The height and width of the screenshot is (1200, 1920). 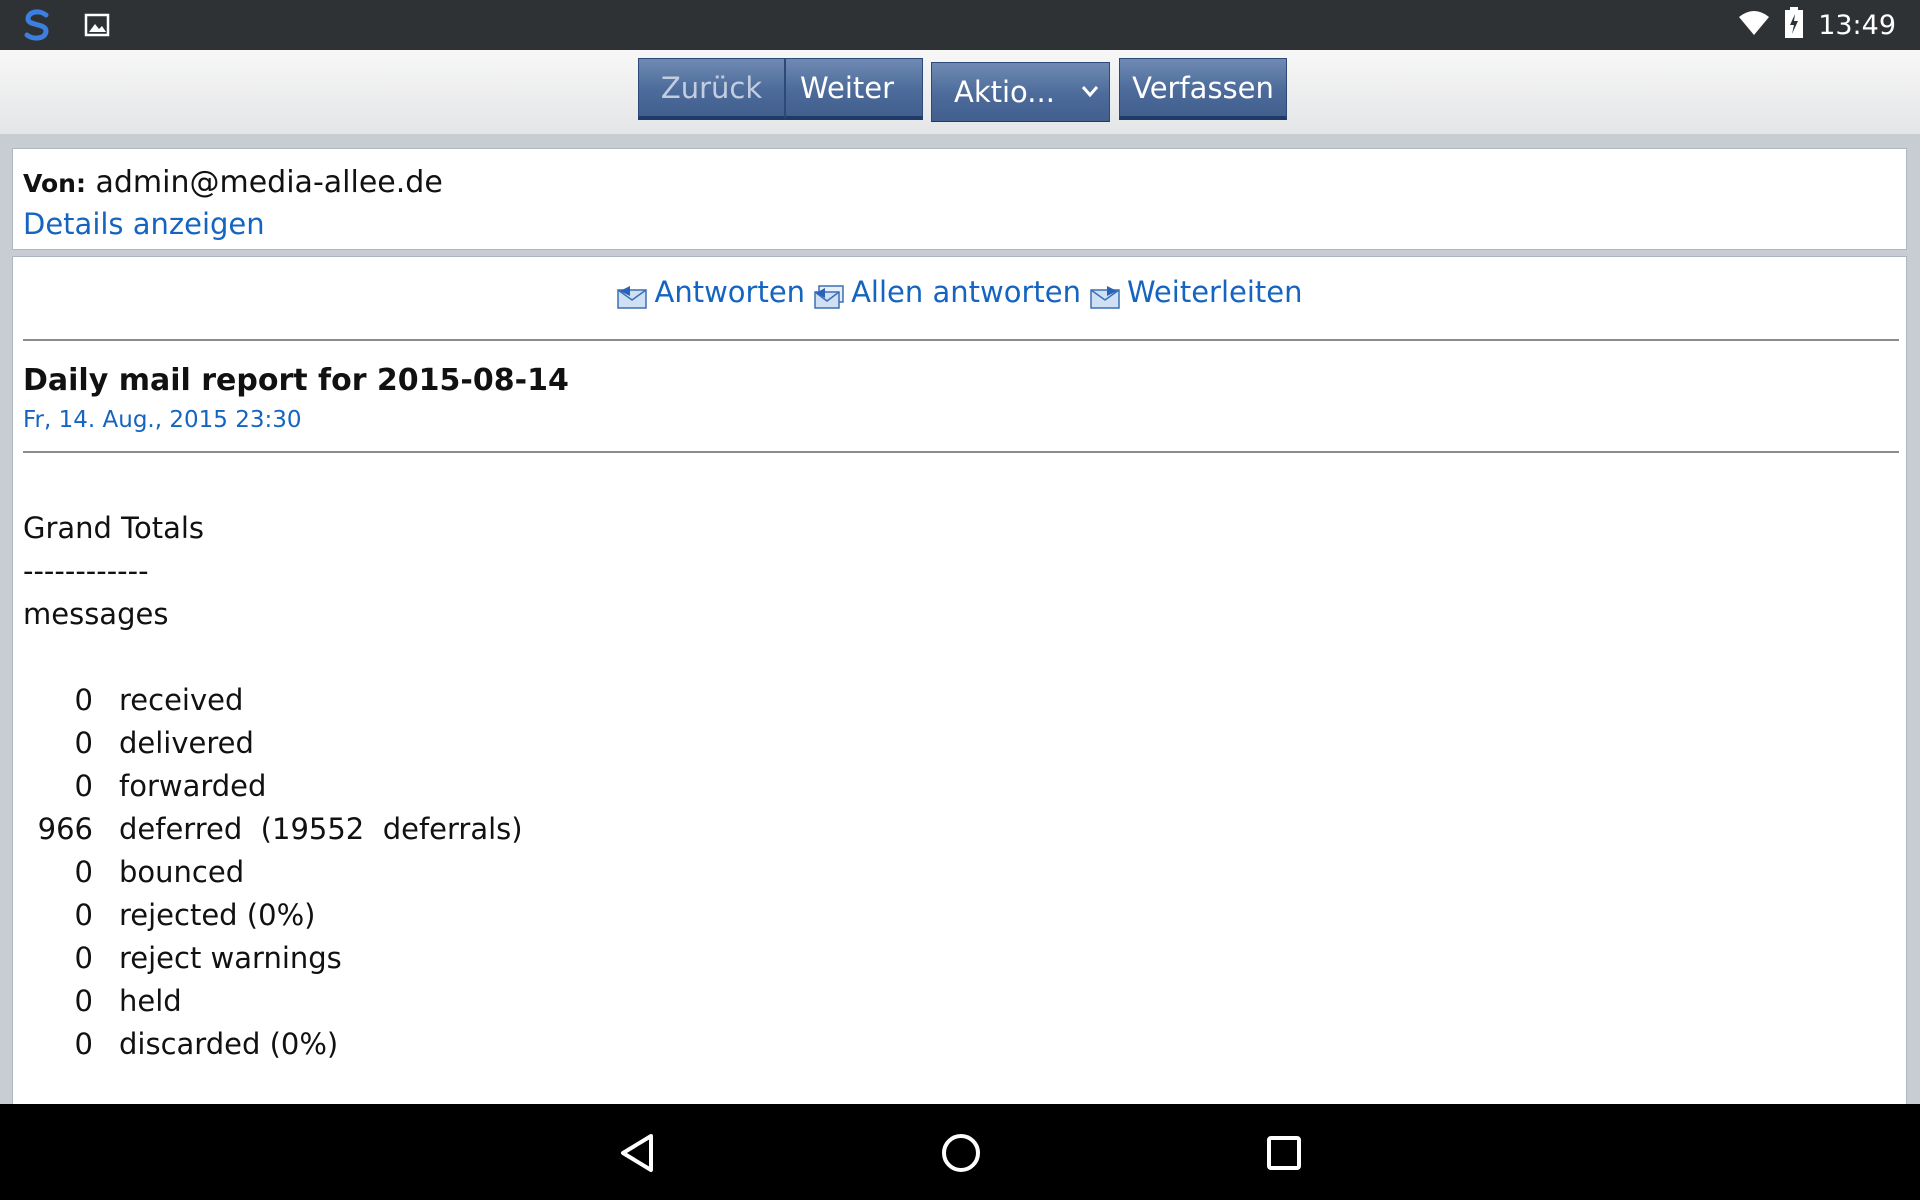 What do you see at coordinates (729, 292) in the screenshot?
I see `reply-link: Antworten` at bounding box center [729, 292].